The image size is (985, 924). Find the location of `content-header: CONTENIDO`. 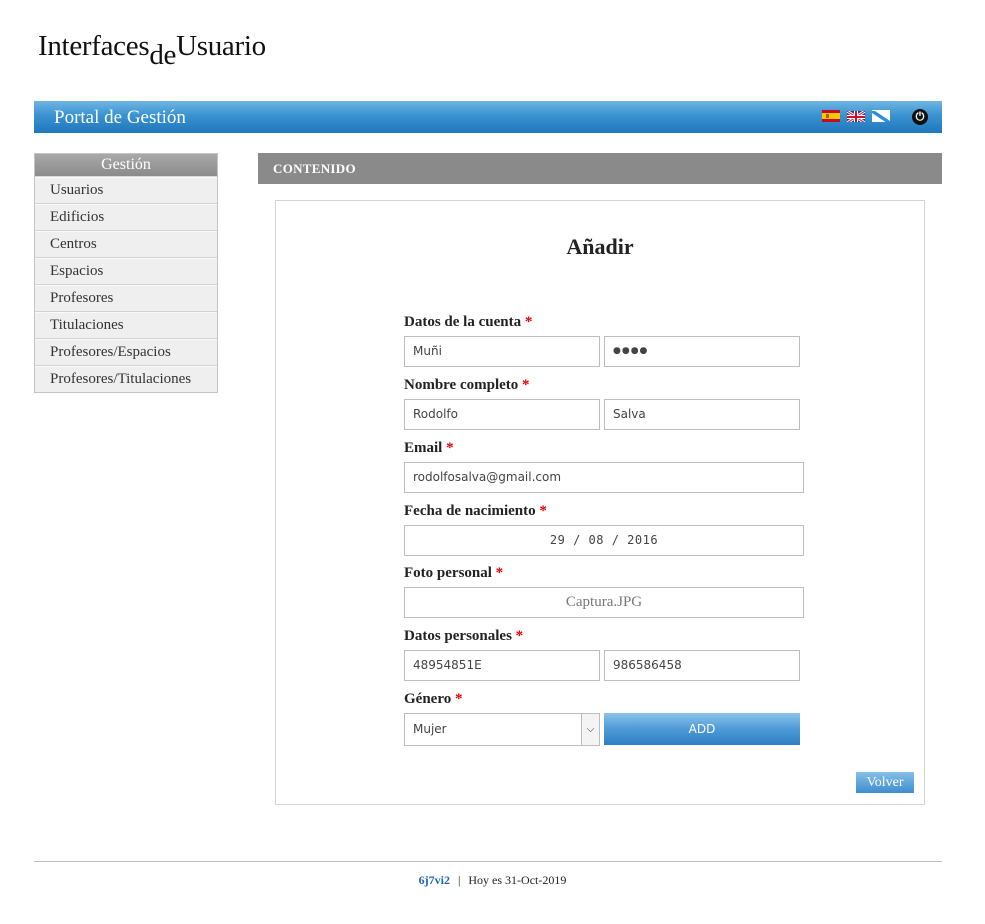

content-header: CONTENIDO is located at coordinates (600, 168).